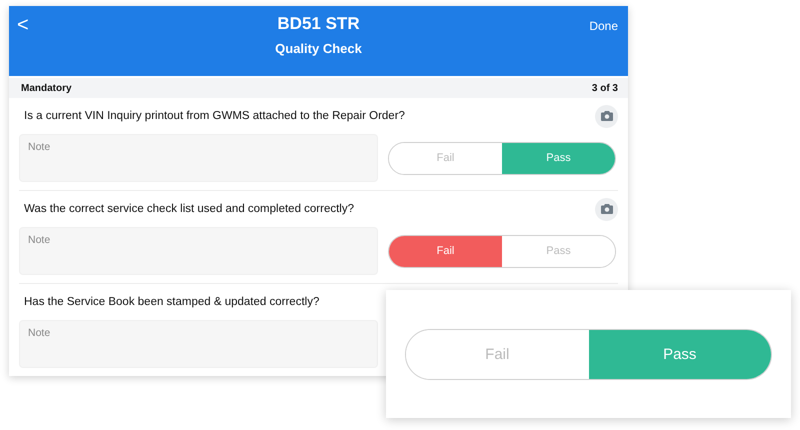 The width and height of the screenshot is (800, 430). What do you see at coordinates (318, 24) in the screenshot?
I see `vehicle-title: BD51 STR` at bounding box center [318, 24].